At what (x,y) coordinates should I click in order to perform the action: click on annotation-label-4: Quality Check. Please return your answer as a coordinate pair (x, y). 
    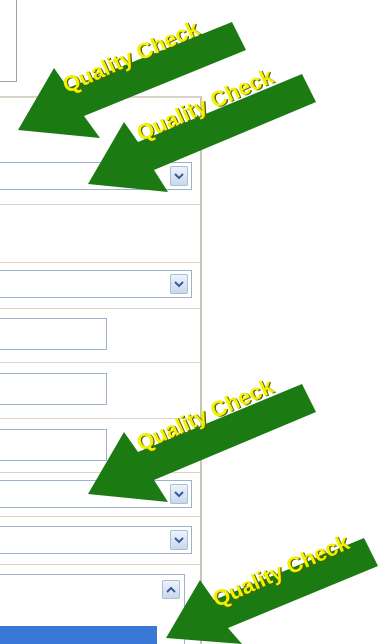
    Looking at the image, I should click on (280, 570).